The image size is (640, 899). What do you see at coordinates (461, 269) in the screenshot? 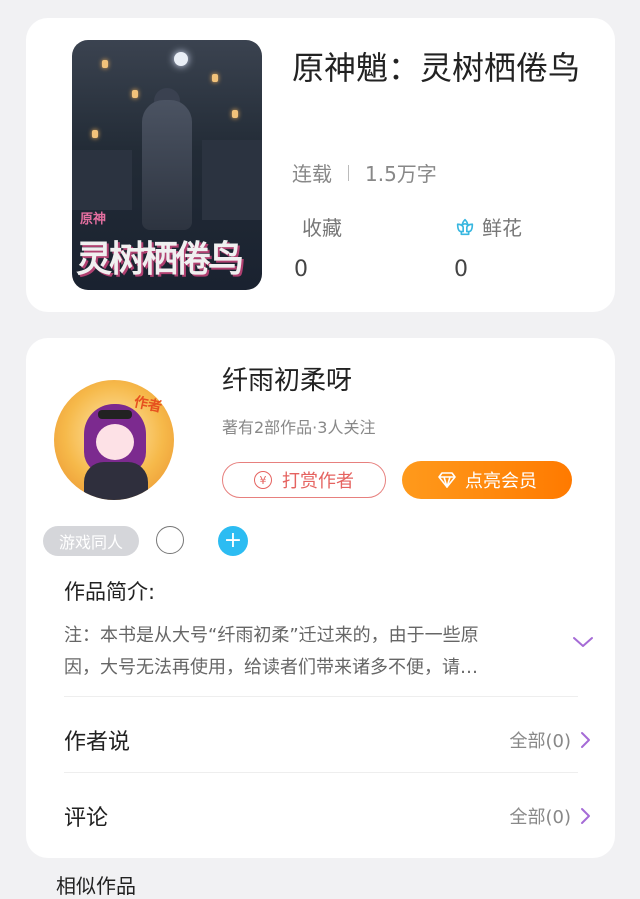
I see `stat-flowers-value: 0` at bounding box center [461, 269].